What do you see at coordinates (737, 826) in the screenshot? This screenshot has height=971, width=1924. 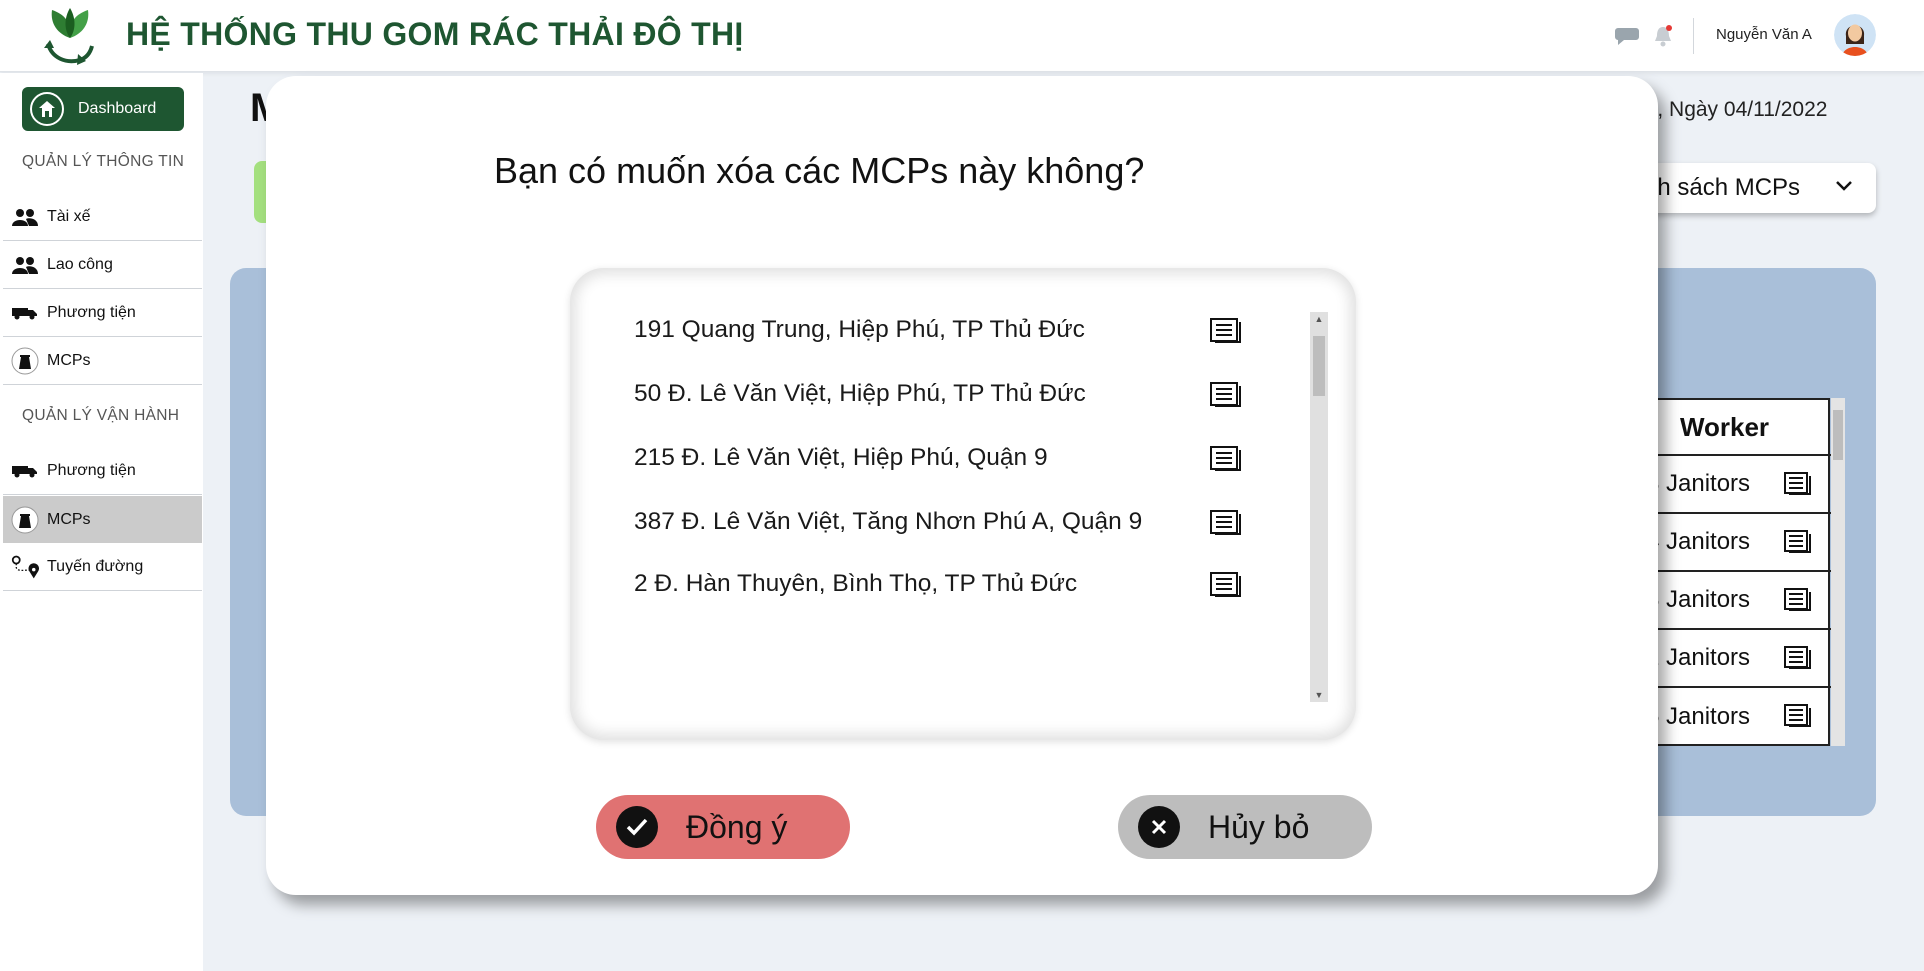 I see `confirm-label: Đồng ý` at bounding box center [737, 826].